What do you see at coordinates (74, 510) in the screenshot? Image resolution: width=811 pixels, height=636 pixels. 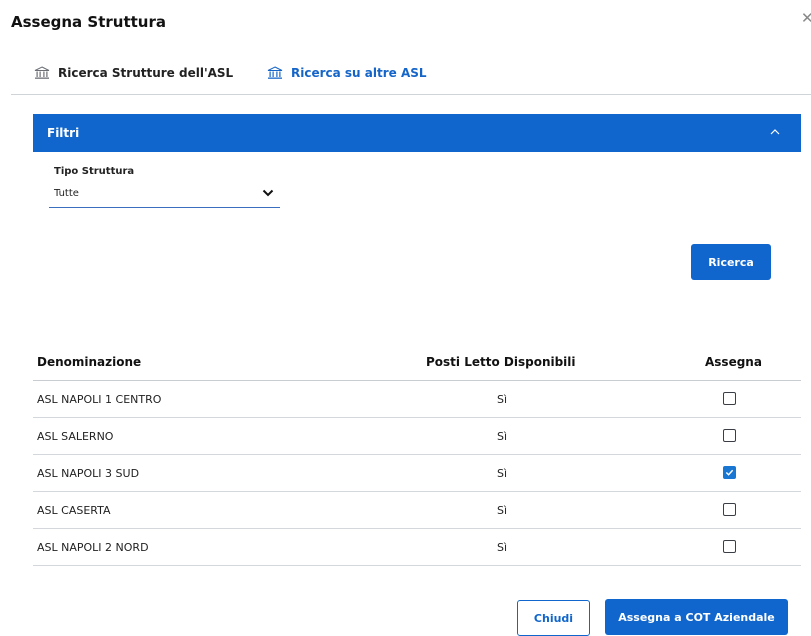 I see `cell-denominazione: ASL CASERTA` at bounding box center [74, 510].